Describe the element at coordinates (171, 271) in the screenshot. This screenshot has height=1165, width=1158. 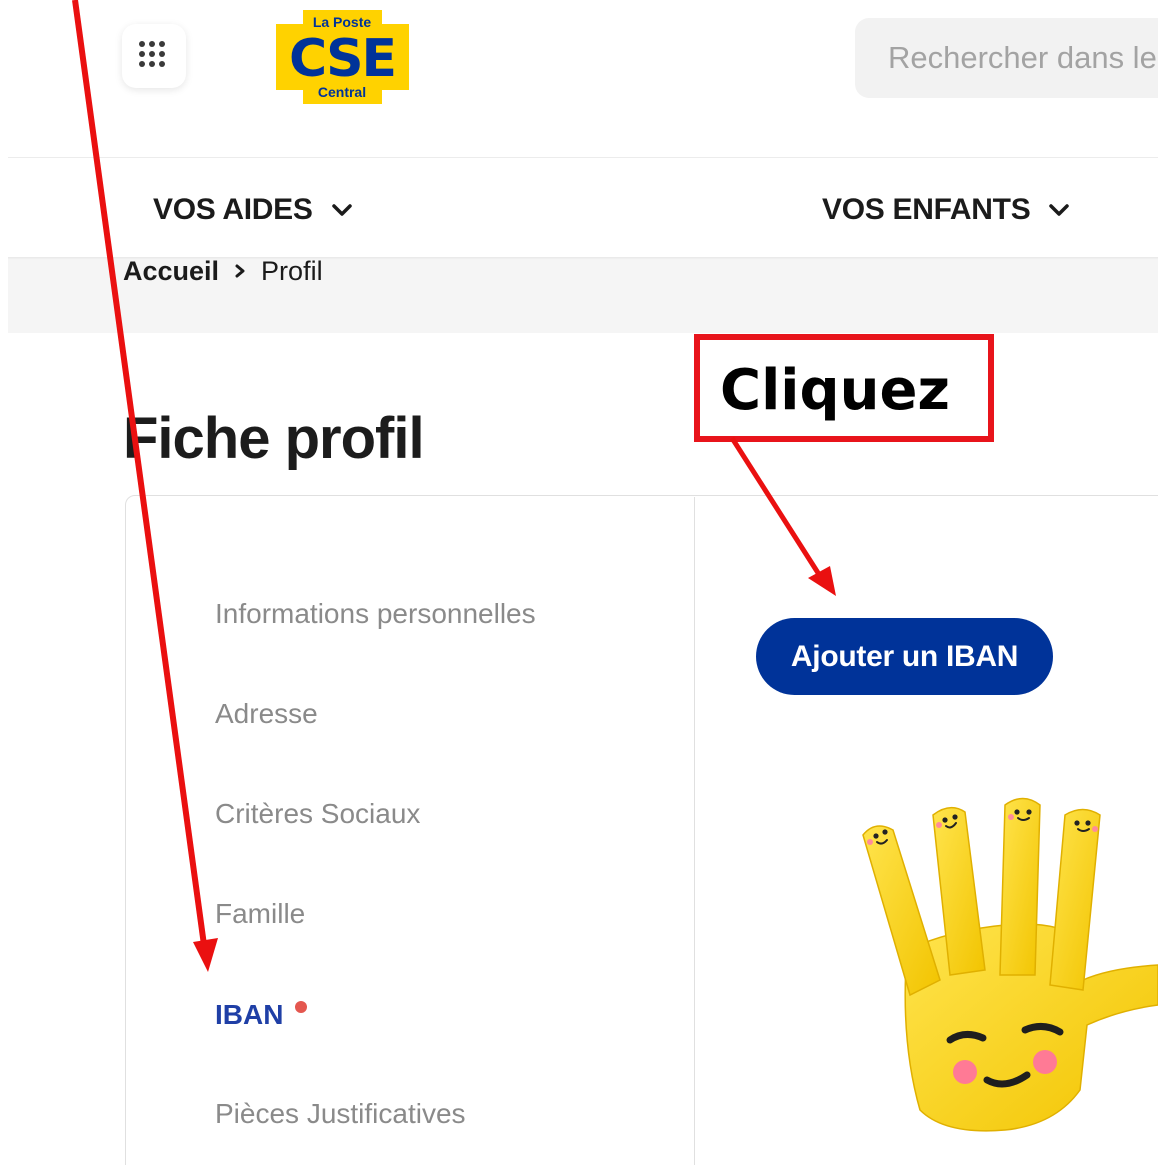
I see `breadcrumb-home-link: Accueil` at that location.